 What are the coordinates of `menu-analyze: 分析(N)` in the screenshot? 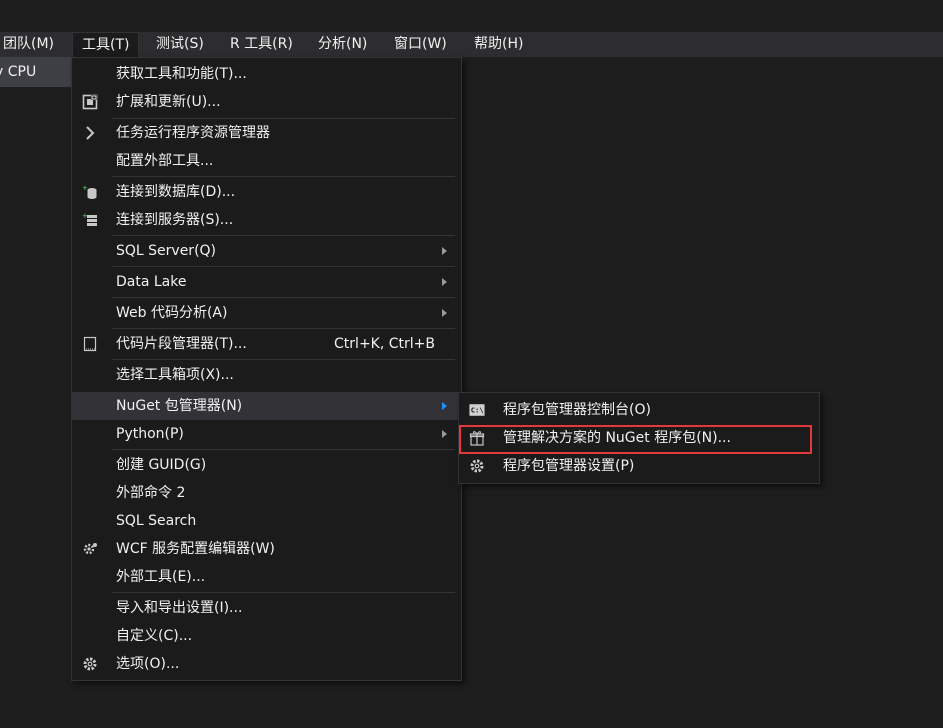 It's located at (342, 44).